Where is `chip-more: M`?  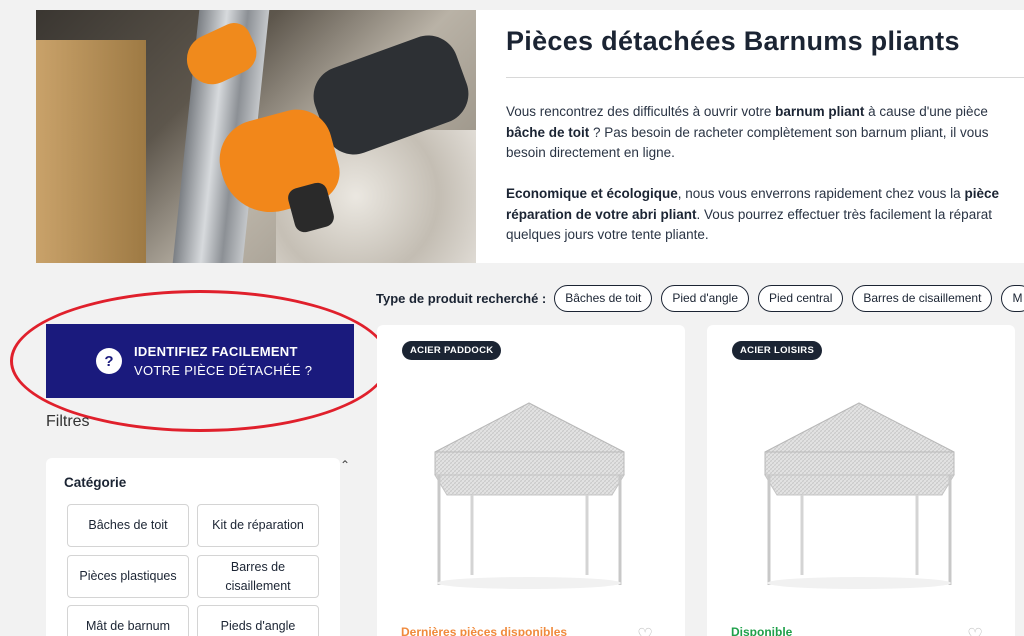 chip-more: M is located at coordinates (1012, 298).